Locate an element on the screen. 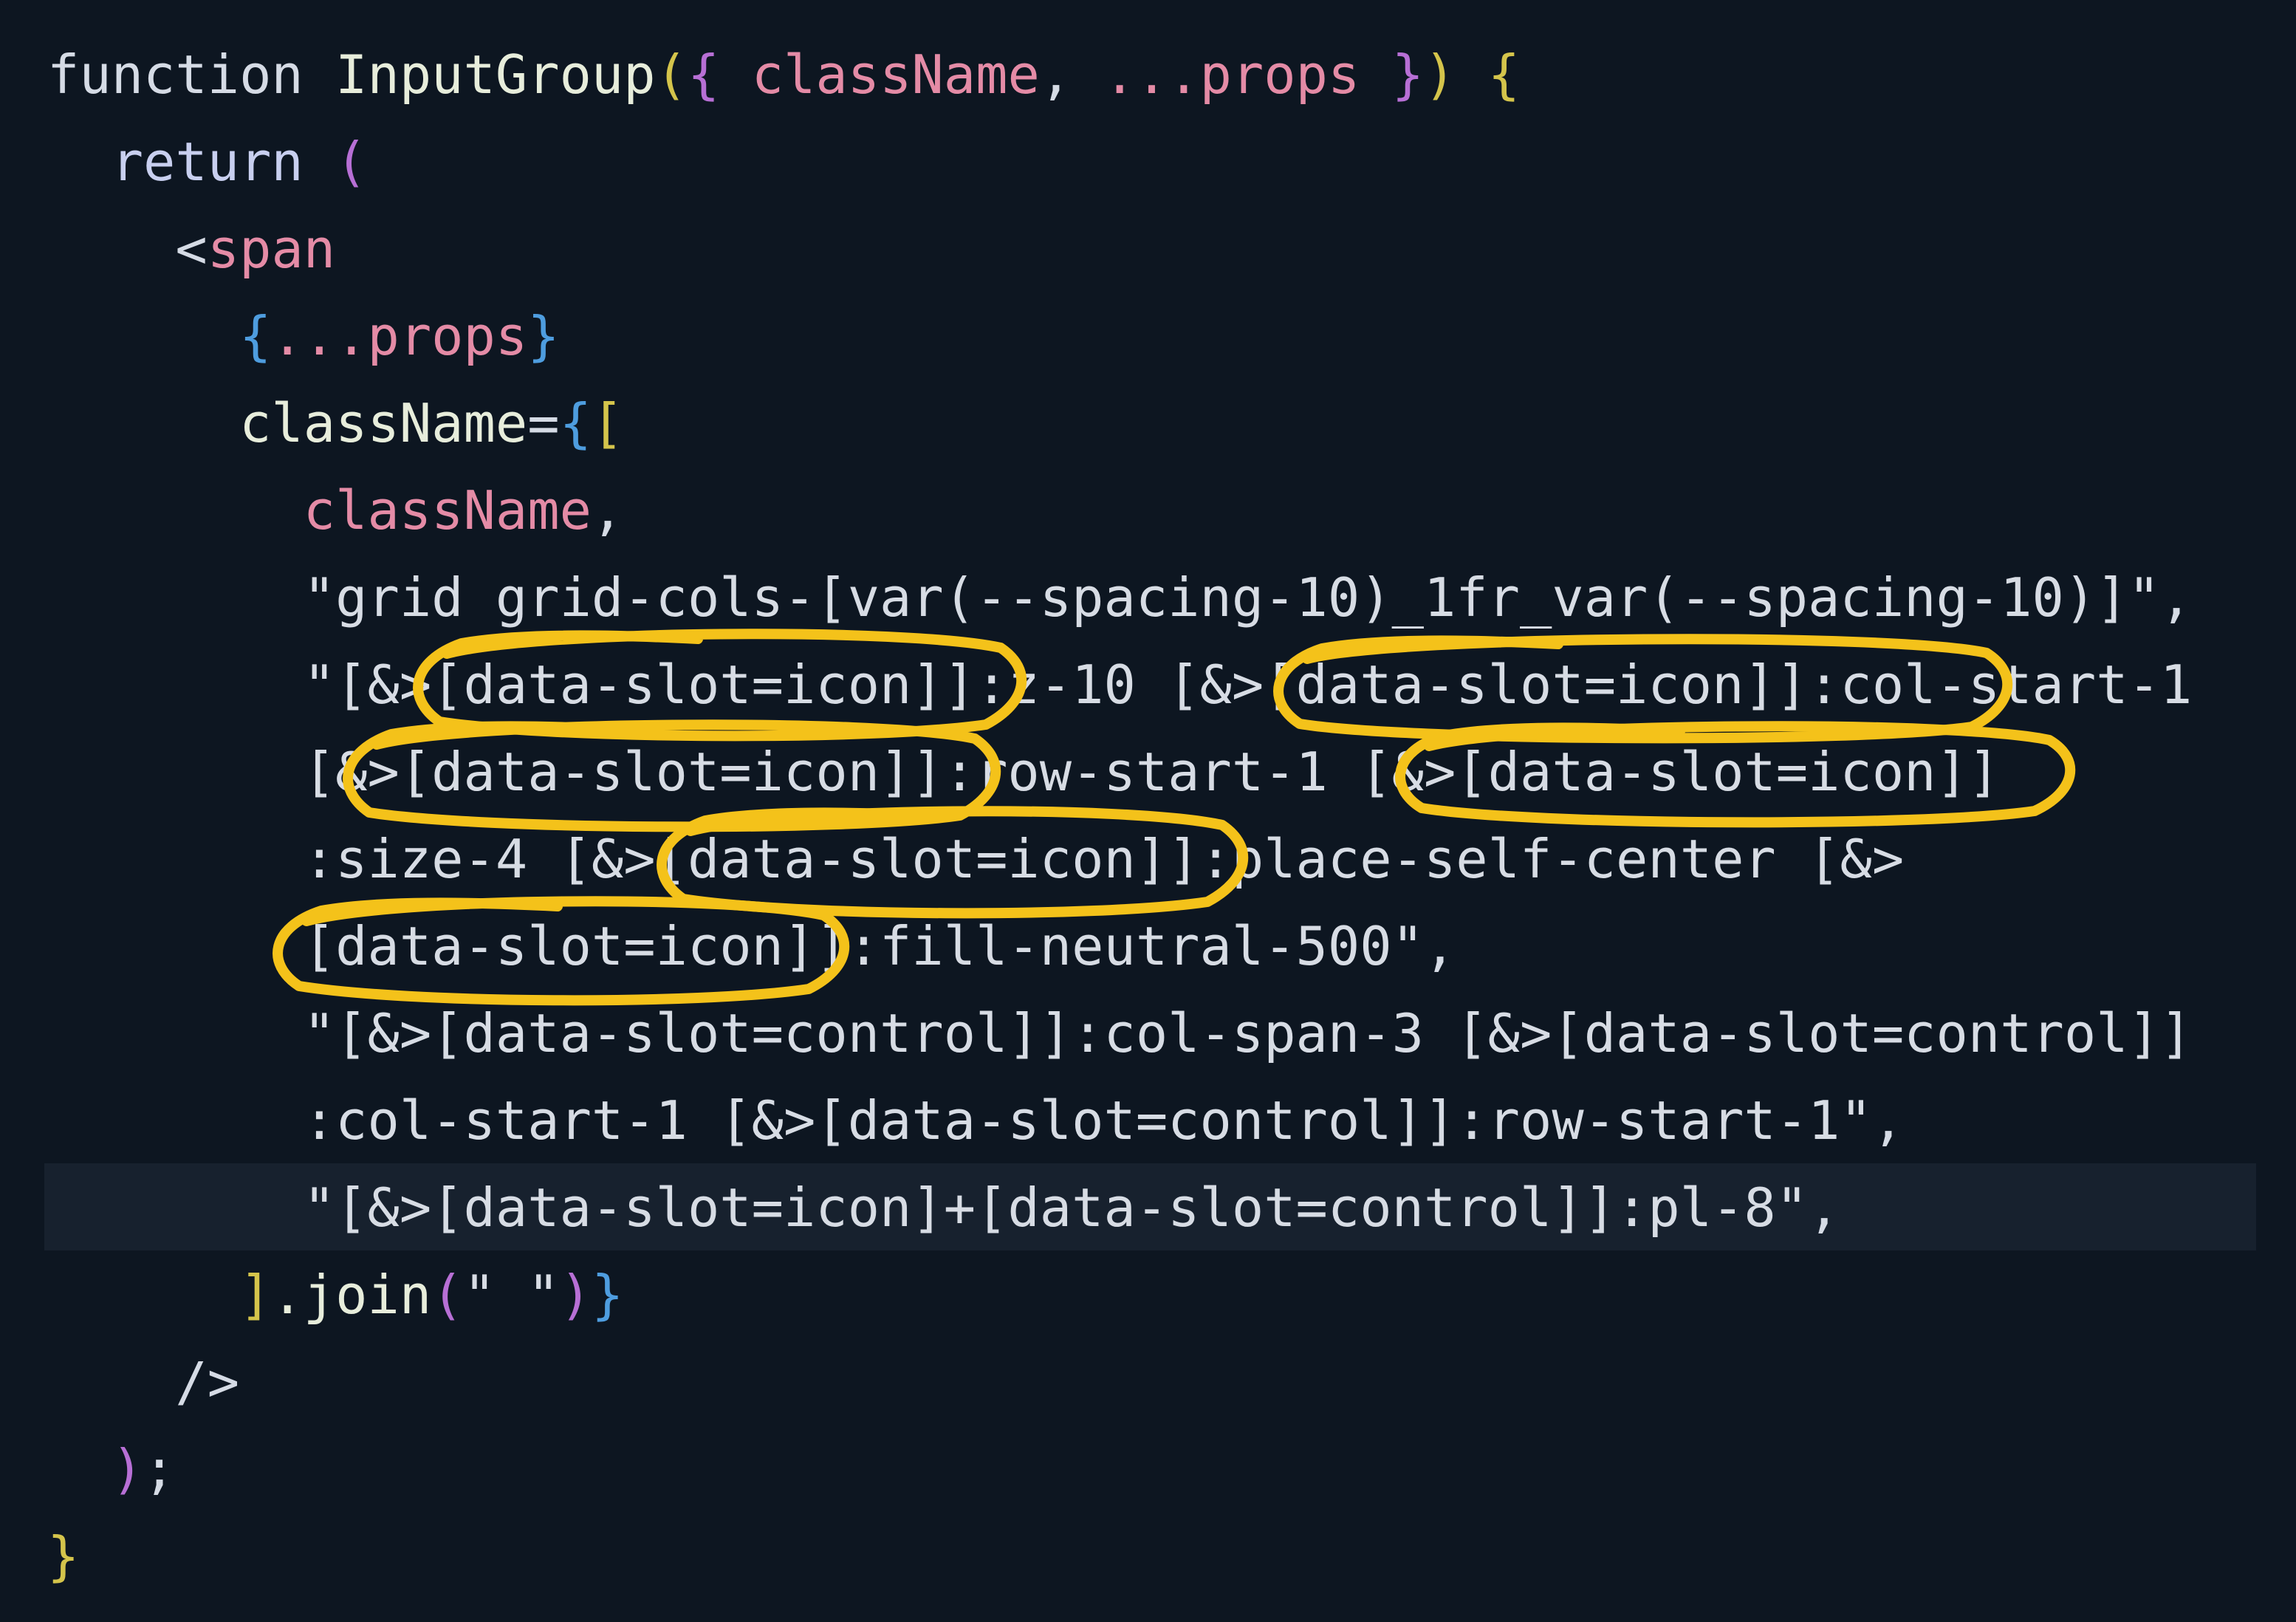  code-line: return ( is located at coordinates (207, 161).